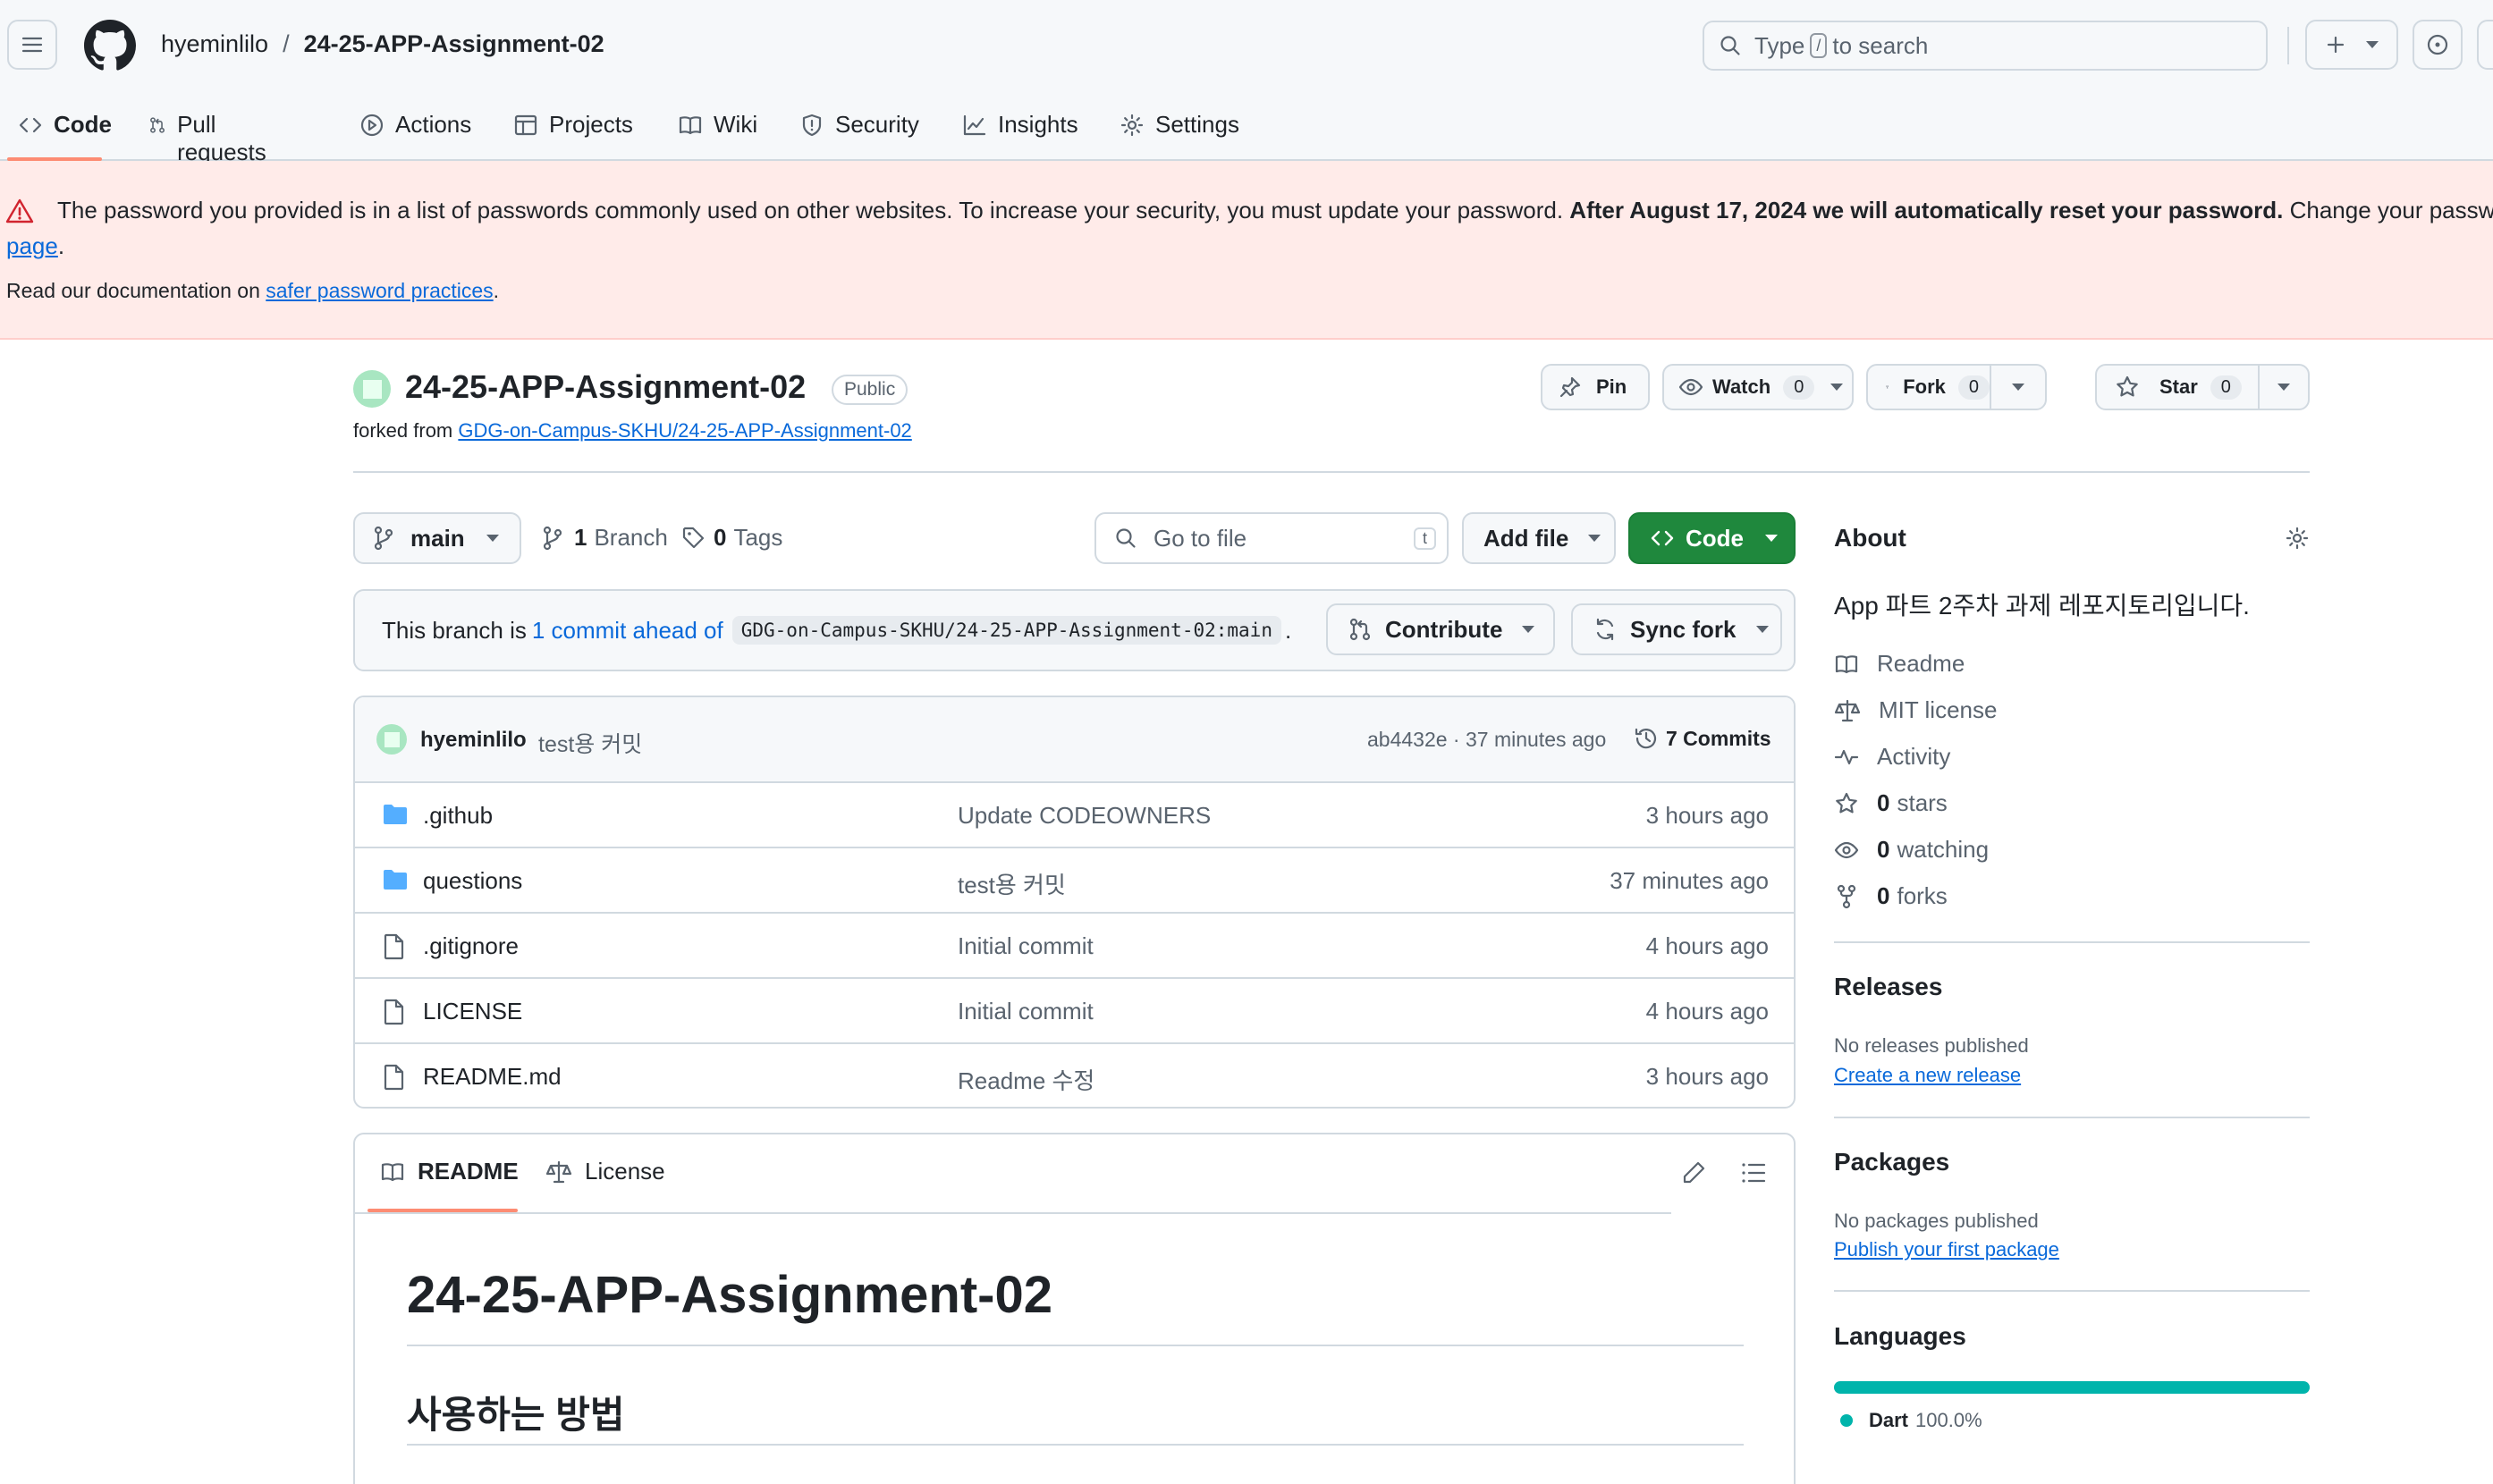 The width and height of the screenshot is (2493, 1484). I want to click on go-to-file-input: Go to file t, so click(1271, 538).